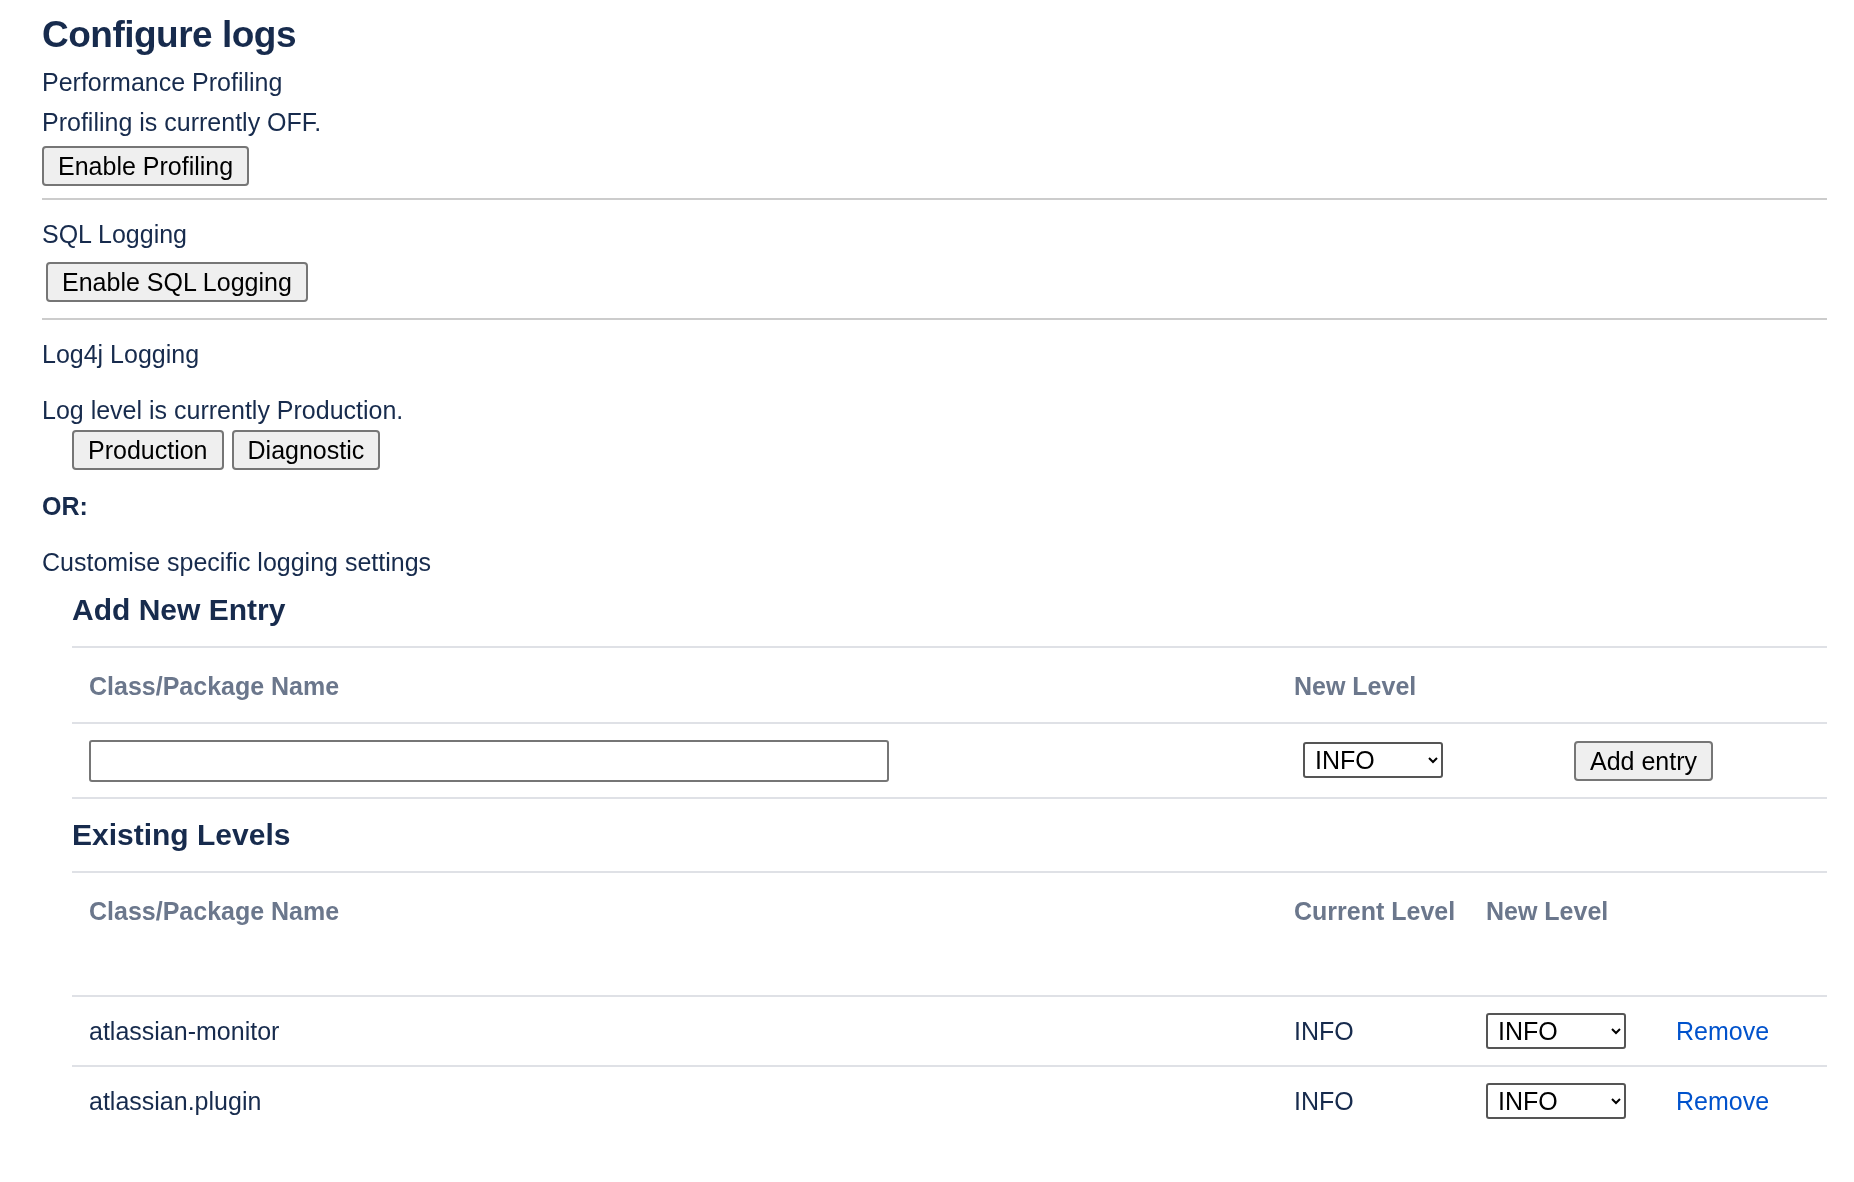 Image resolution: width=1854 pixels, height=1182 pixels. I want to click on column-header: Current Level, so click(1373, 934).